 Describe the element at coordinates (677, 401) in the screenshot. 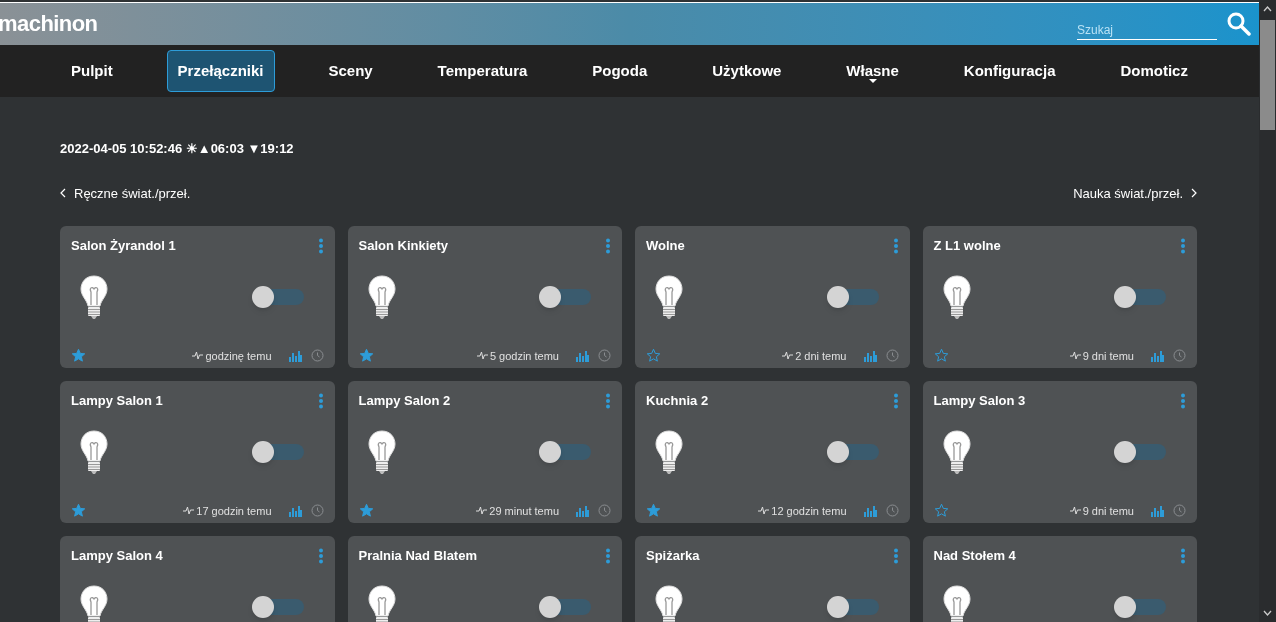

I see `device-name: Kuchnia 2` at that location.